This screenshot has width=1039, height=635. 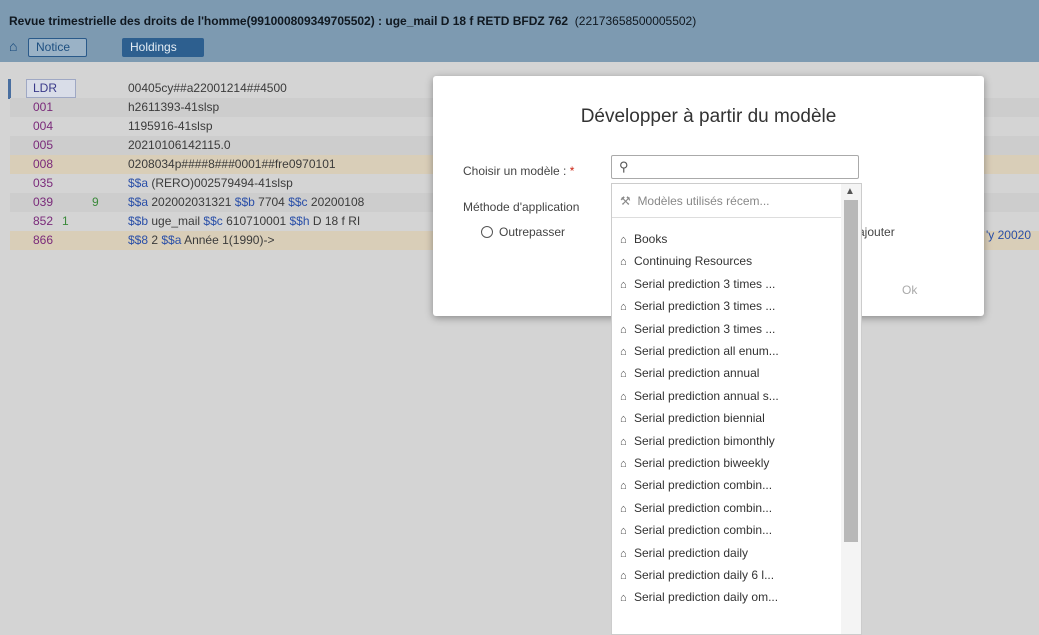 I want to click on marc-indicator: 9, so click(x=95, y=202).